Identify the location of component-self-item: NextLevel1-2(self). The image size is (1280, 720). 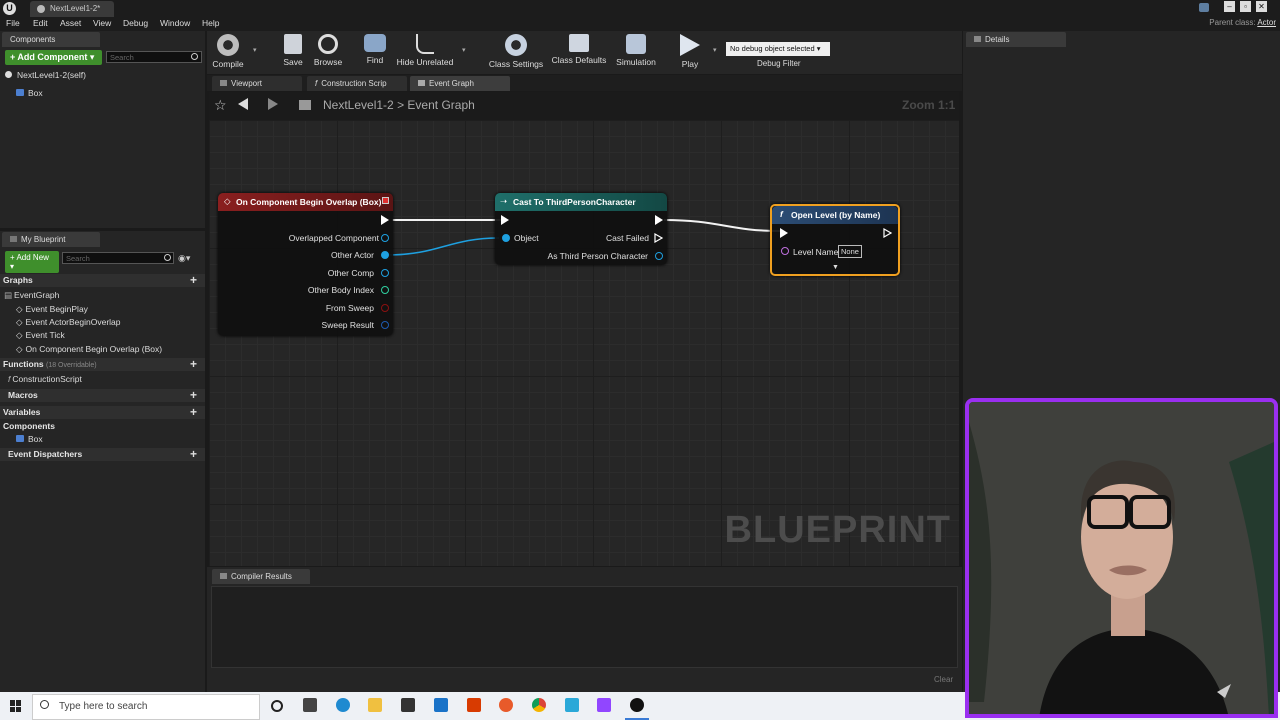
(45, 75).